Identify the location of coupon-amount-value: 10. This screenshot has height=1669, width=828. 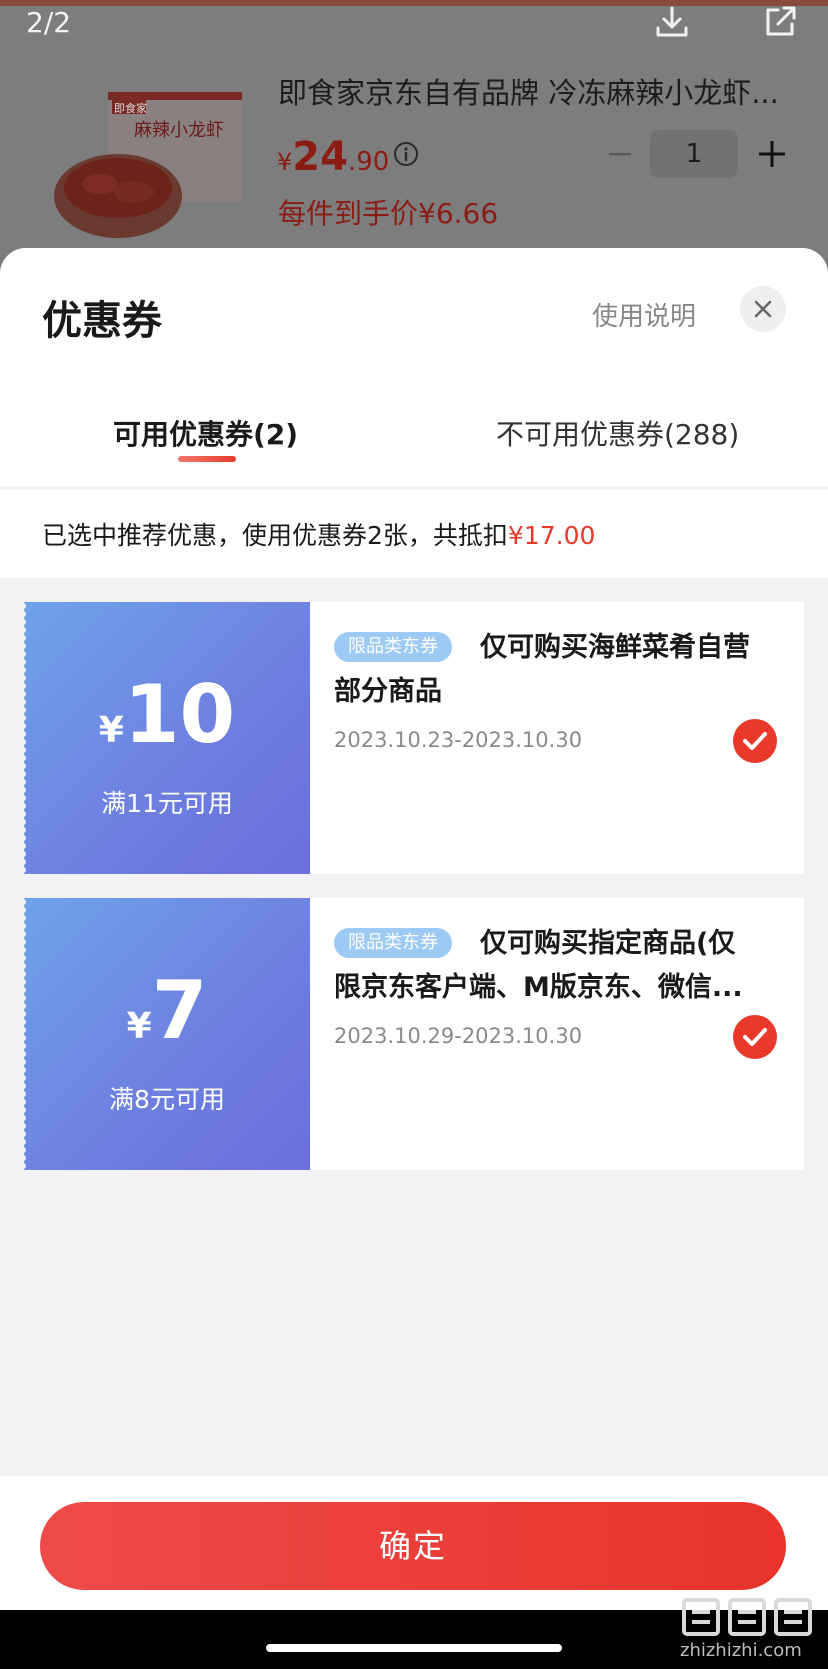
(179, 714).